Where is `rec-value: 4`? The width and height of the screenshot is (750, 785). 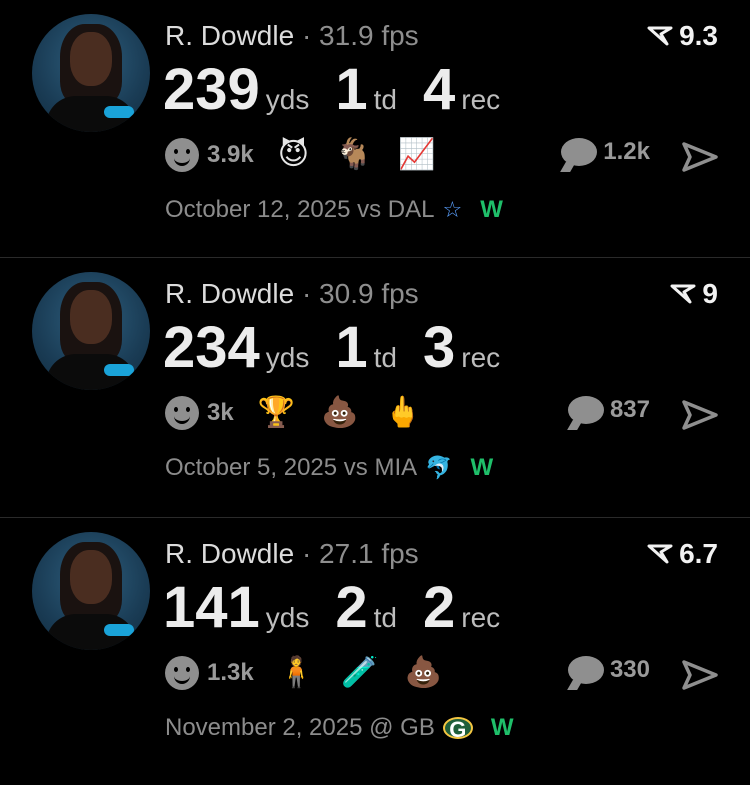 rec-value: 4 is located at coordinates (439, 89).